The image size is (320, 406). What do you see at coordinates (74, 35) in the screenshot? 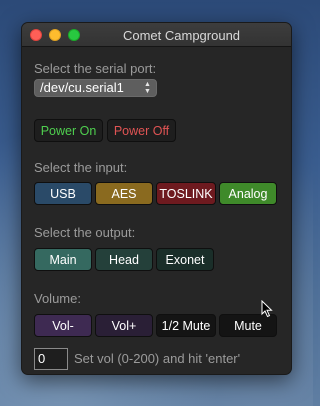
I see `zoom-button` at bounding box center [74, 35].